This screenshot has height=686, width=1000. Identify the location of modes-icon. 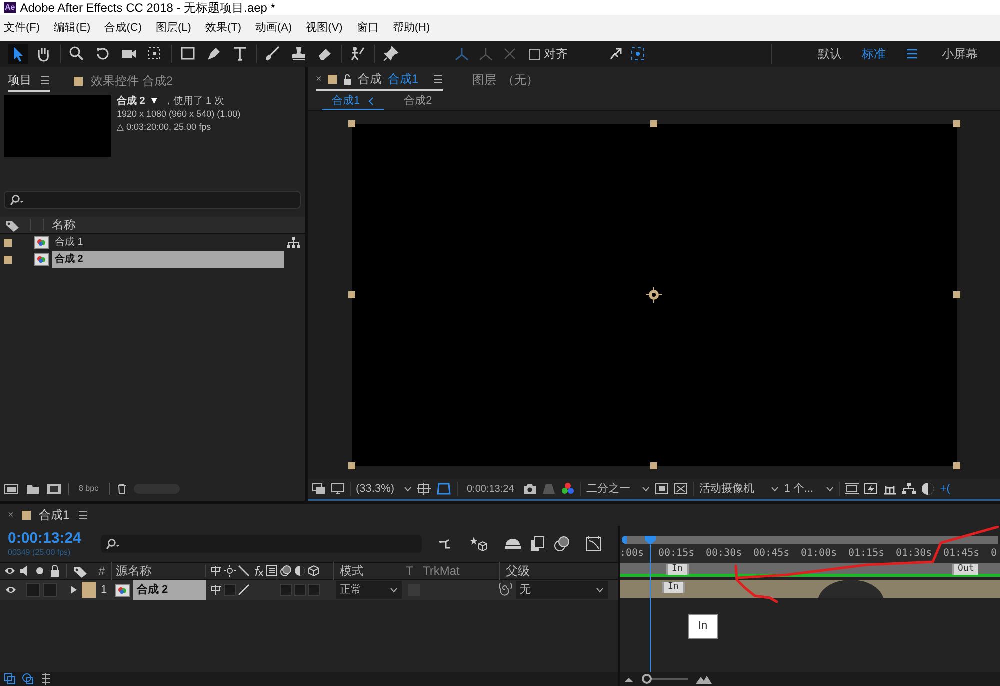
(28, 679).